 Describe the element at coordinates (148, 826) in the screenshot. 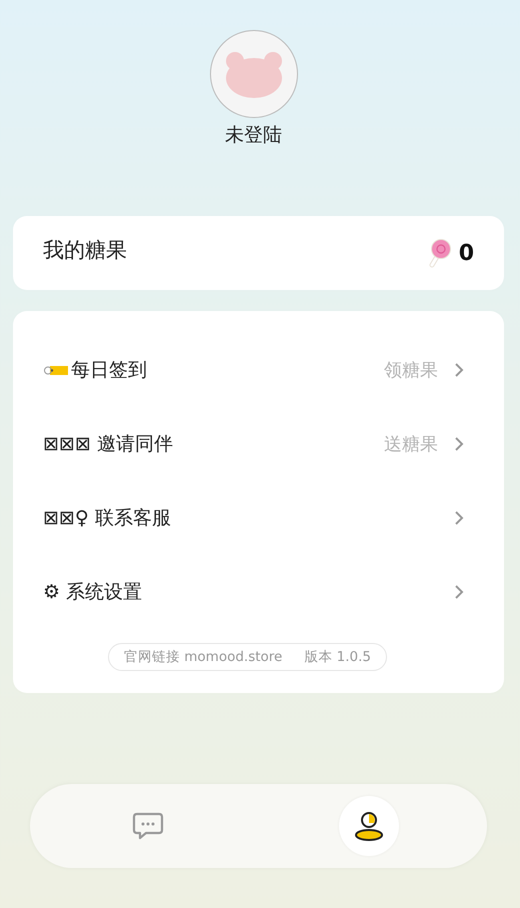

I see `chat-icon` at that location.